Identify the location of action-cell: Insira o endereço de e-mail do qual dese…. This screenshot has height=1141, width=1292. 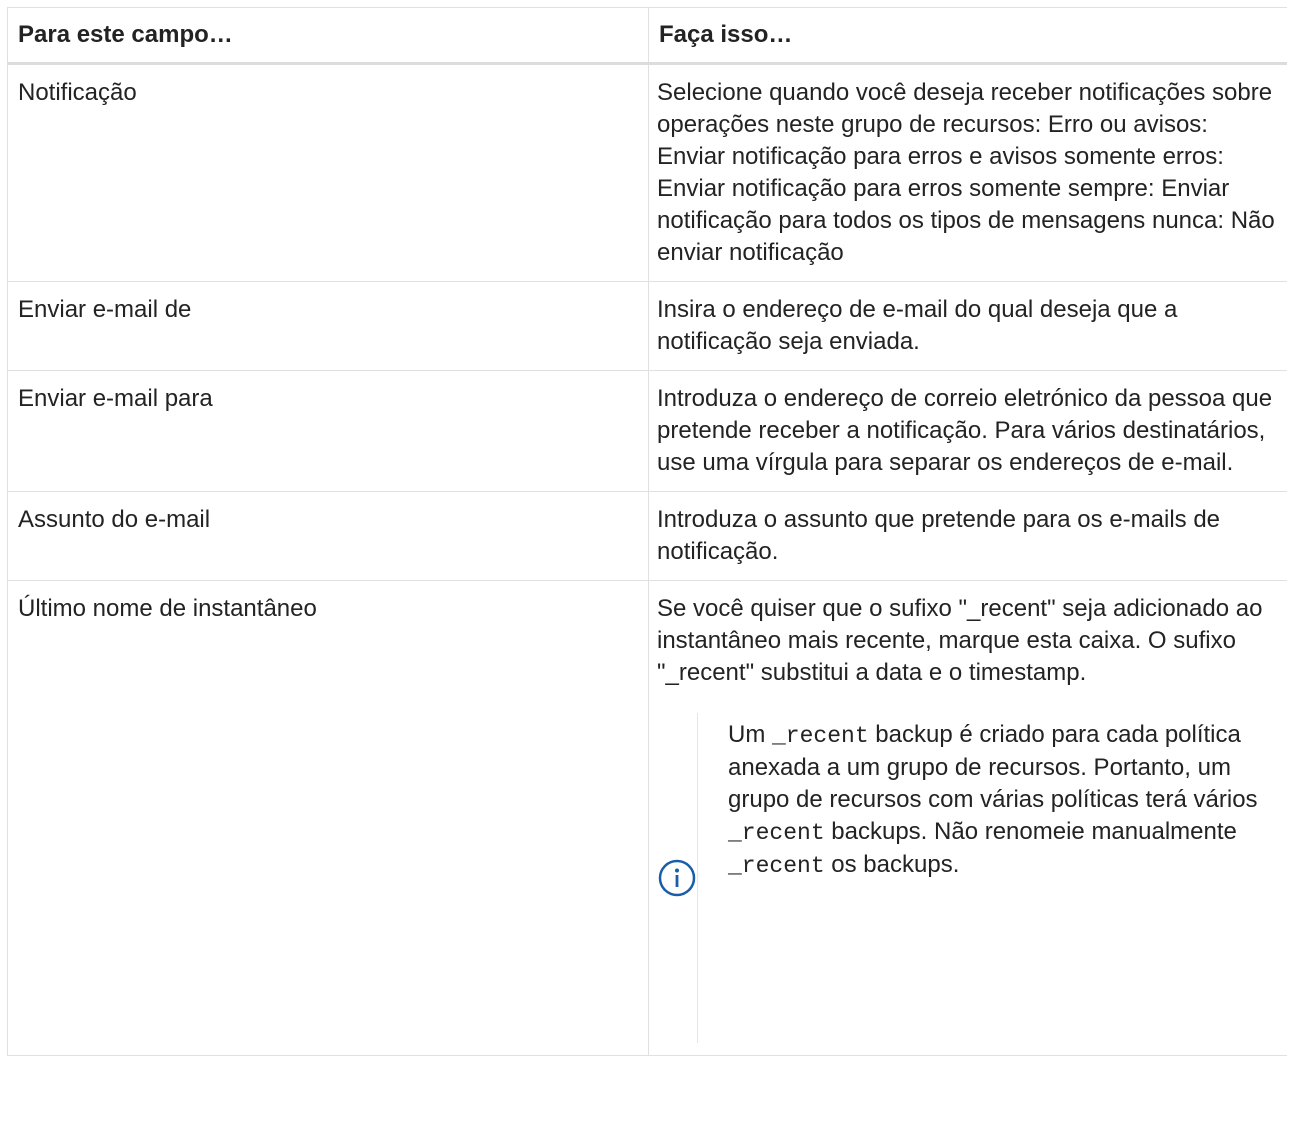
(967, 326).